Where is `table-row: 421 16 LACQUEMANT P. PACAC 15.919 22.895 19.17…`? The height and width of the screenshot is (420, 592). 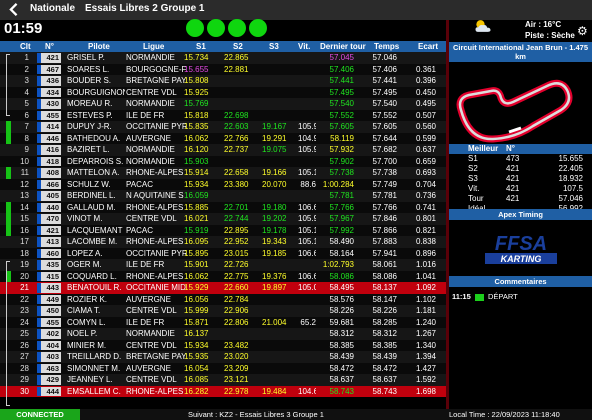 table-row: 421 16 LACQUEMANT P. PACAC 15.919 22.895 19.17… is located at coordinates (223, 230).